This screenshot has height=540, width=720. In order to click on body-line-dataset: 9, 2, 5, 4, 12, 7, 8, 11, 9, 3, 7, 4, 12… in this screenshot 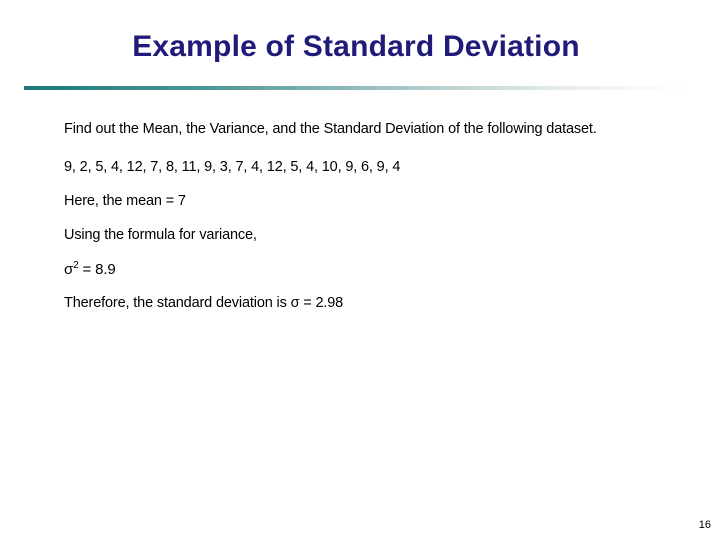, I will do `click(232, 167)`.